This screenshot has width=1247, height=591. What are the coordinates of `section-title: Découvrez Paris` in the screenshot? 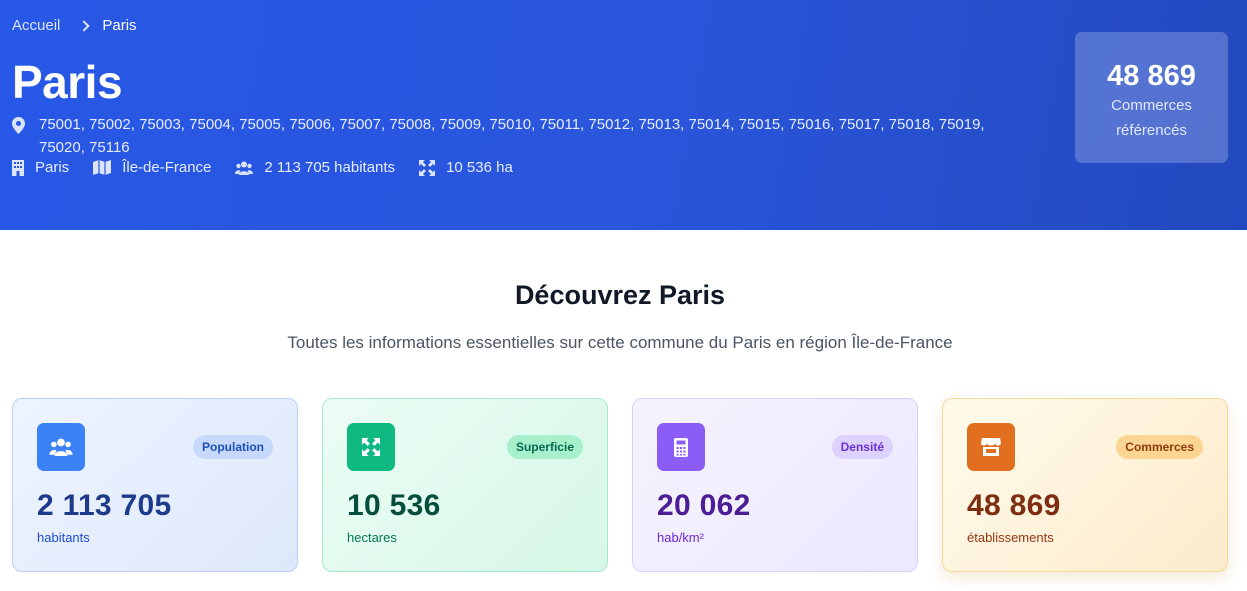 It's located at (620, 295).